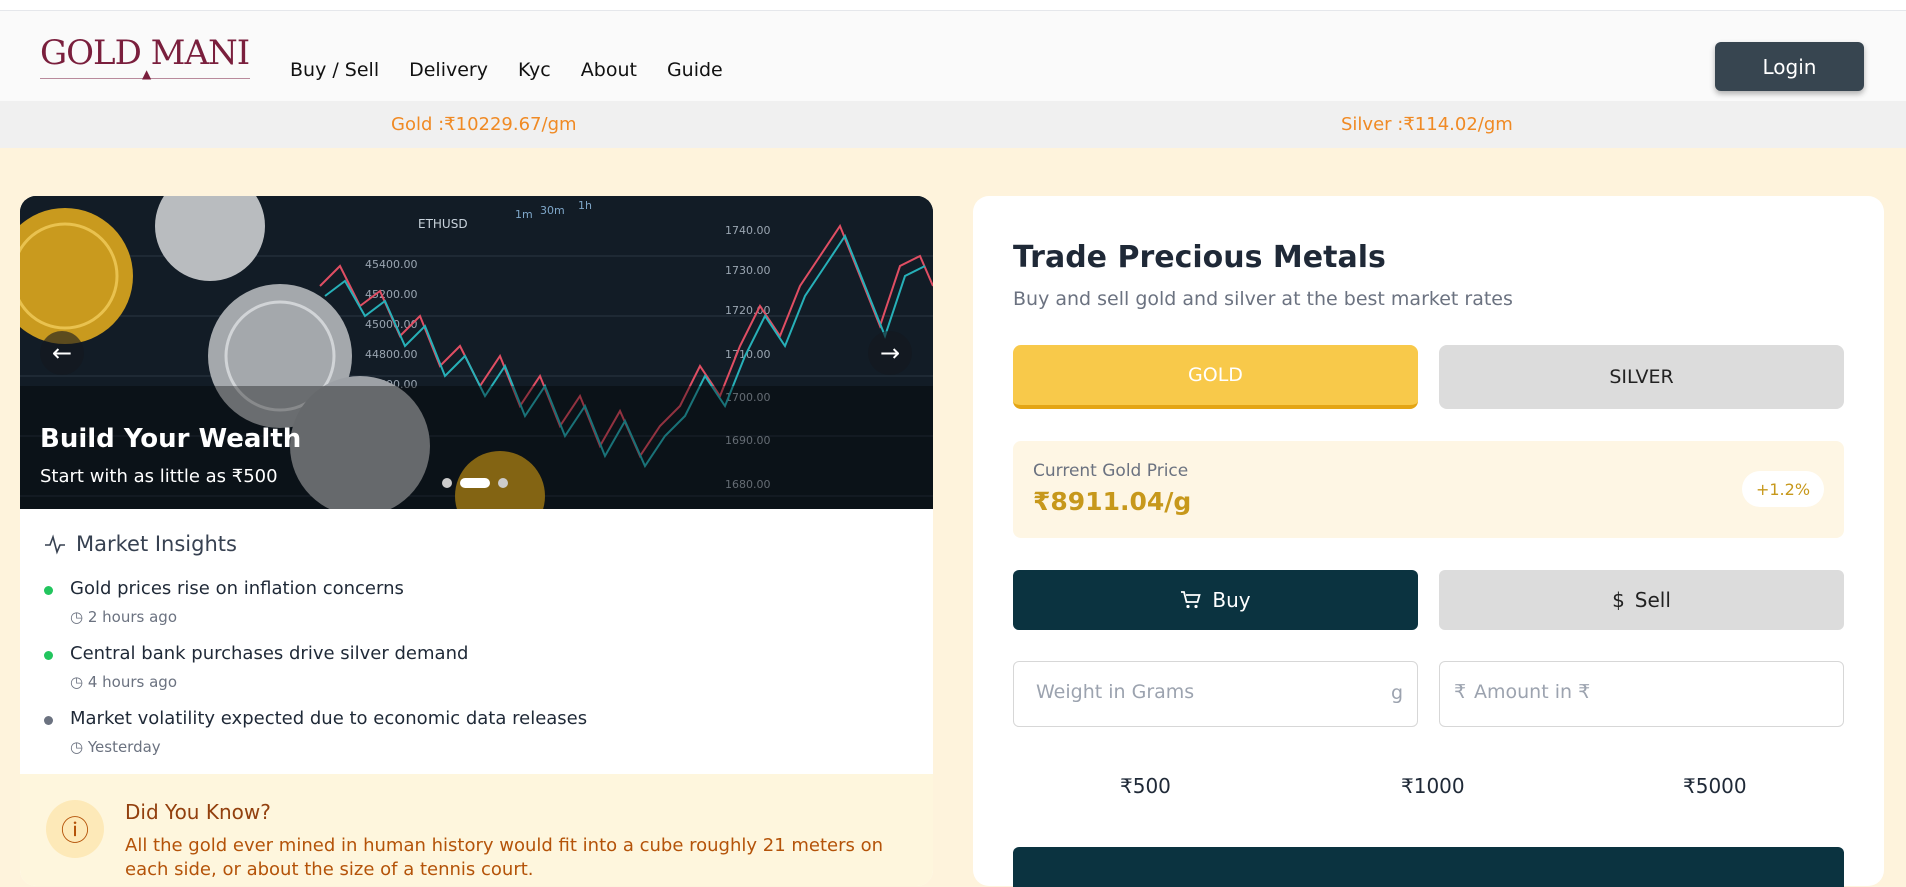 The height and width of the screenshot is (887, 1906). What do you see at coordinates (748, 270) in the screenshot?
I see `svg-text: 1730.00` at bounding box center [748, 270].